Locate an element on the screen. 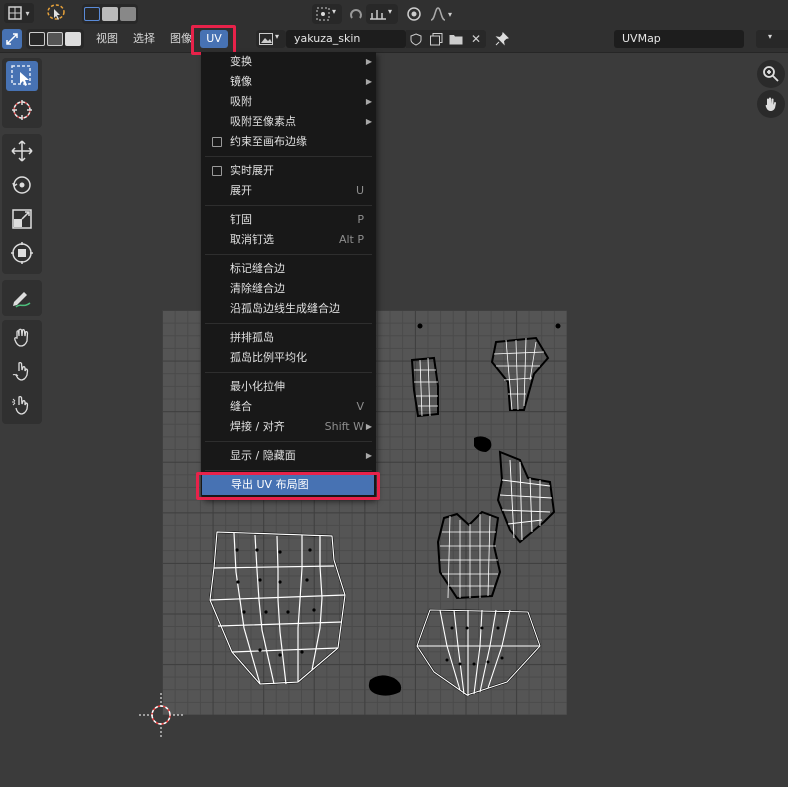 The height and width of the screenshot is (787, 788). fake-user-button is located at coordinates (416, 39).